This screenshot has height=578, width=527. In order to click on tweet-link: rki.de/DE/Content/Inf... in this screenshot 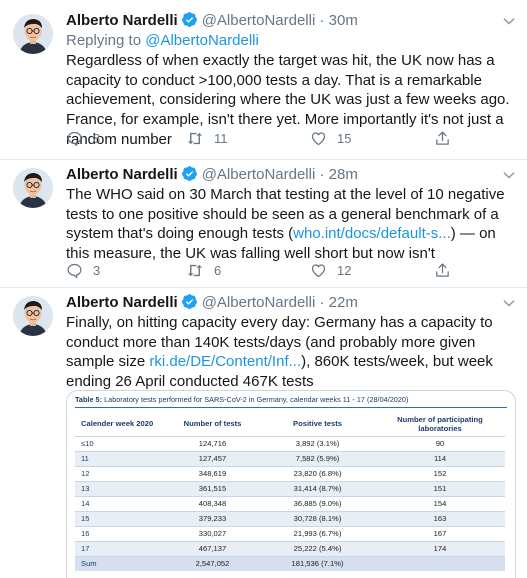, I will do `click(225, 361)`.